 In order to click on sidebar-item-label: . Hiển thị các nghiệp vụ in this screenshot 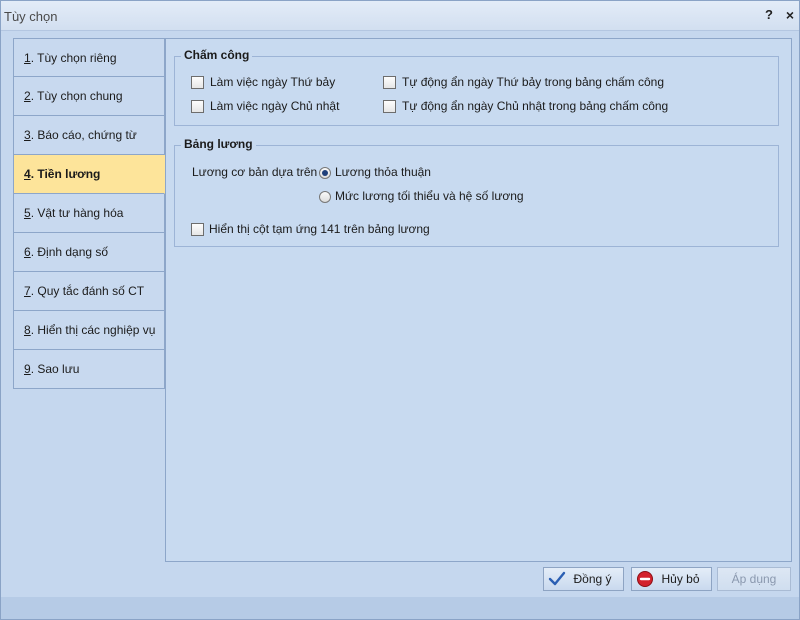, I will do `click(93, 330)`.